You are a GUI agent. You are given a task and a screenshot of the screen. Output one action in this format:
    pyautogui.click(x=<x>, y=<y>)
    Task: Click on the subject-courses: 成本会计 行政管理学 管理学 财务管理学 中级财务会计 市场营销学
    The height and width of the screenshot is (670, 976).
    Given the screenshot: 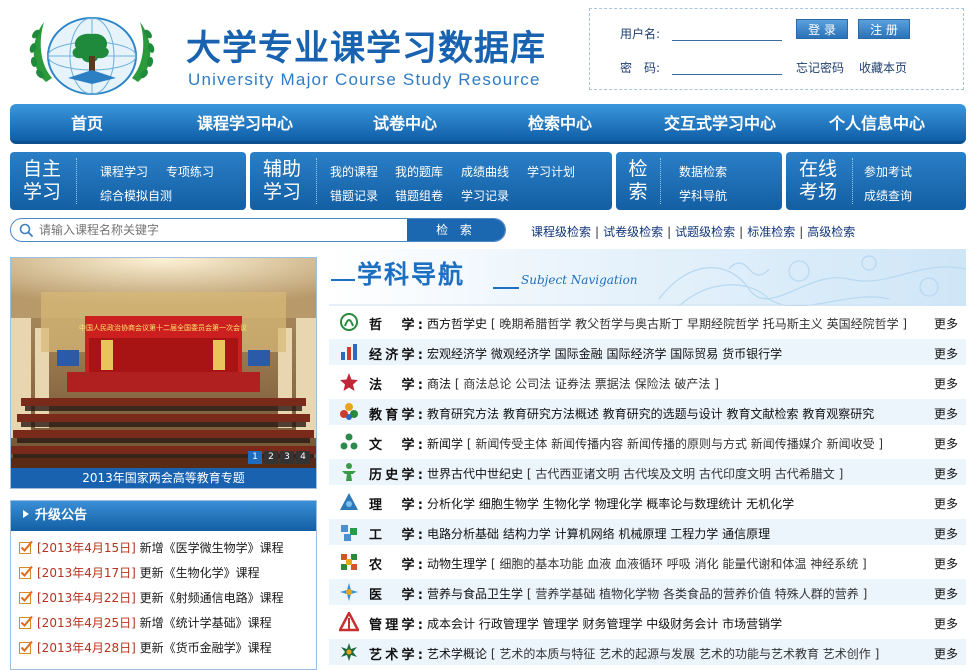 What is the action you would take?
    pyautogui.click(x=604, y=623)
    